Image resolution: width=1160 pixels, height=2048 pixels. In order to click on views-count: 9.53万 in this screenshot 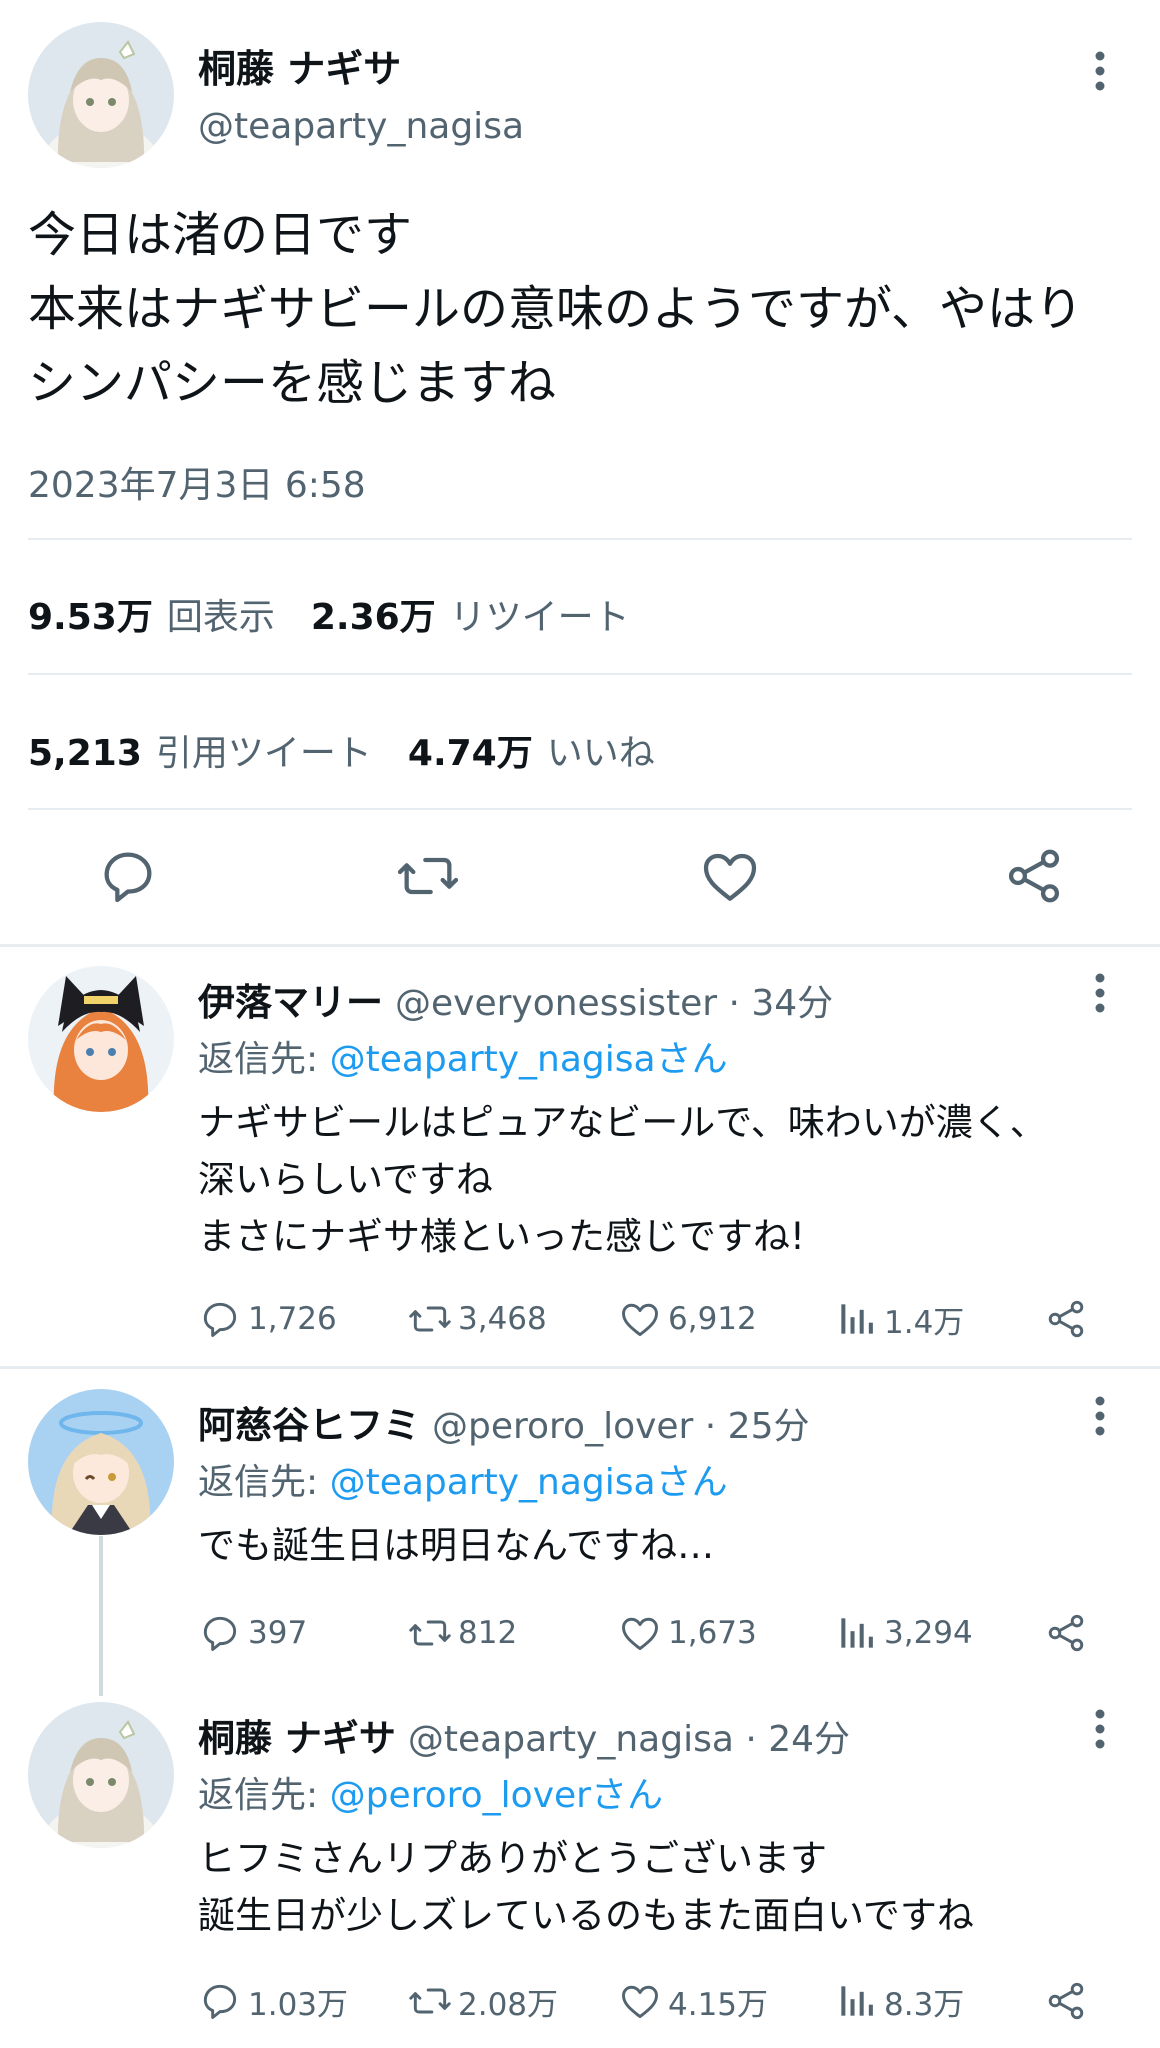, I will do `click(90, 617)`.